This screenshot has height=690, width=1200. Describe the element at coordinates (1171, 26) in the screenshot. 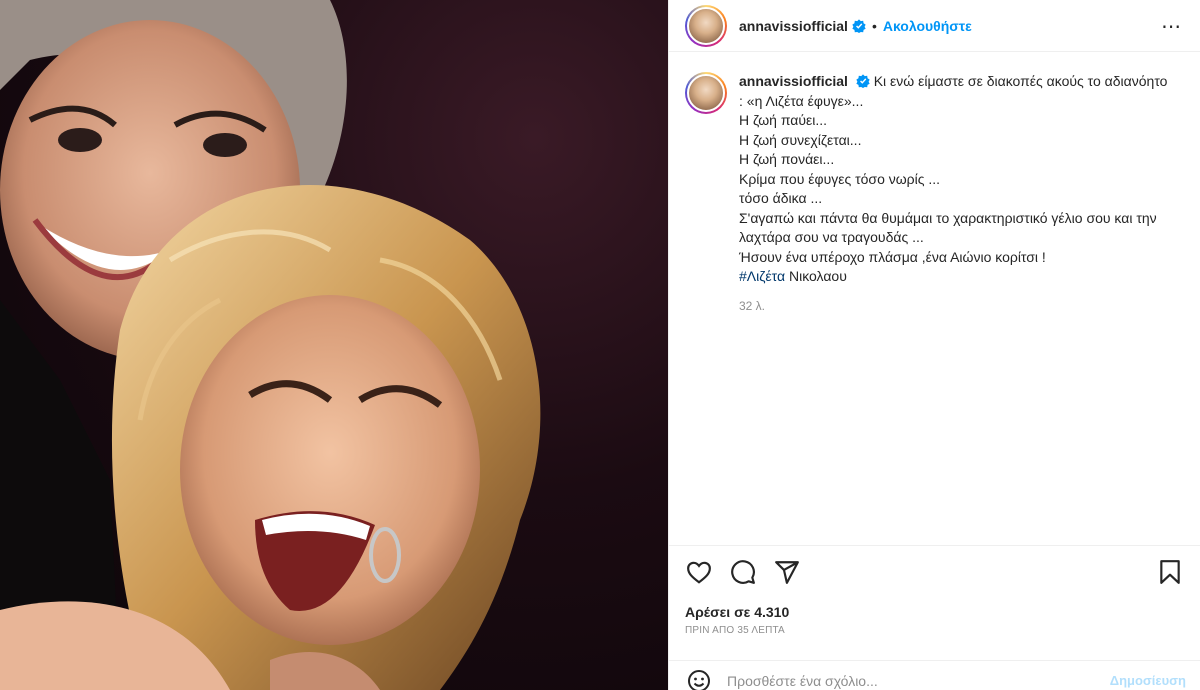

I see `more-options-icon: ⋯` at that location.